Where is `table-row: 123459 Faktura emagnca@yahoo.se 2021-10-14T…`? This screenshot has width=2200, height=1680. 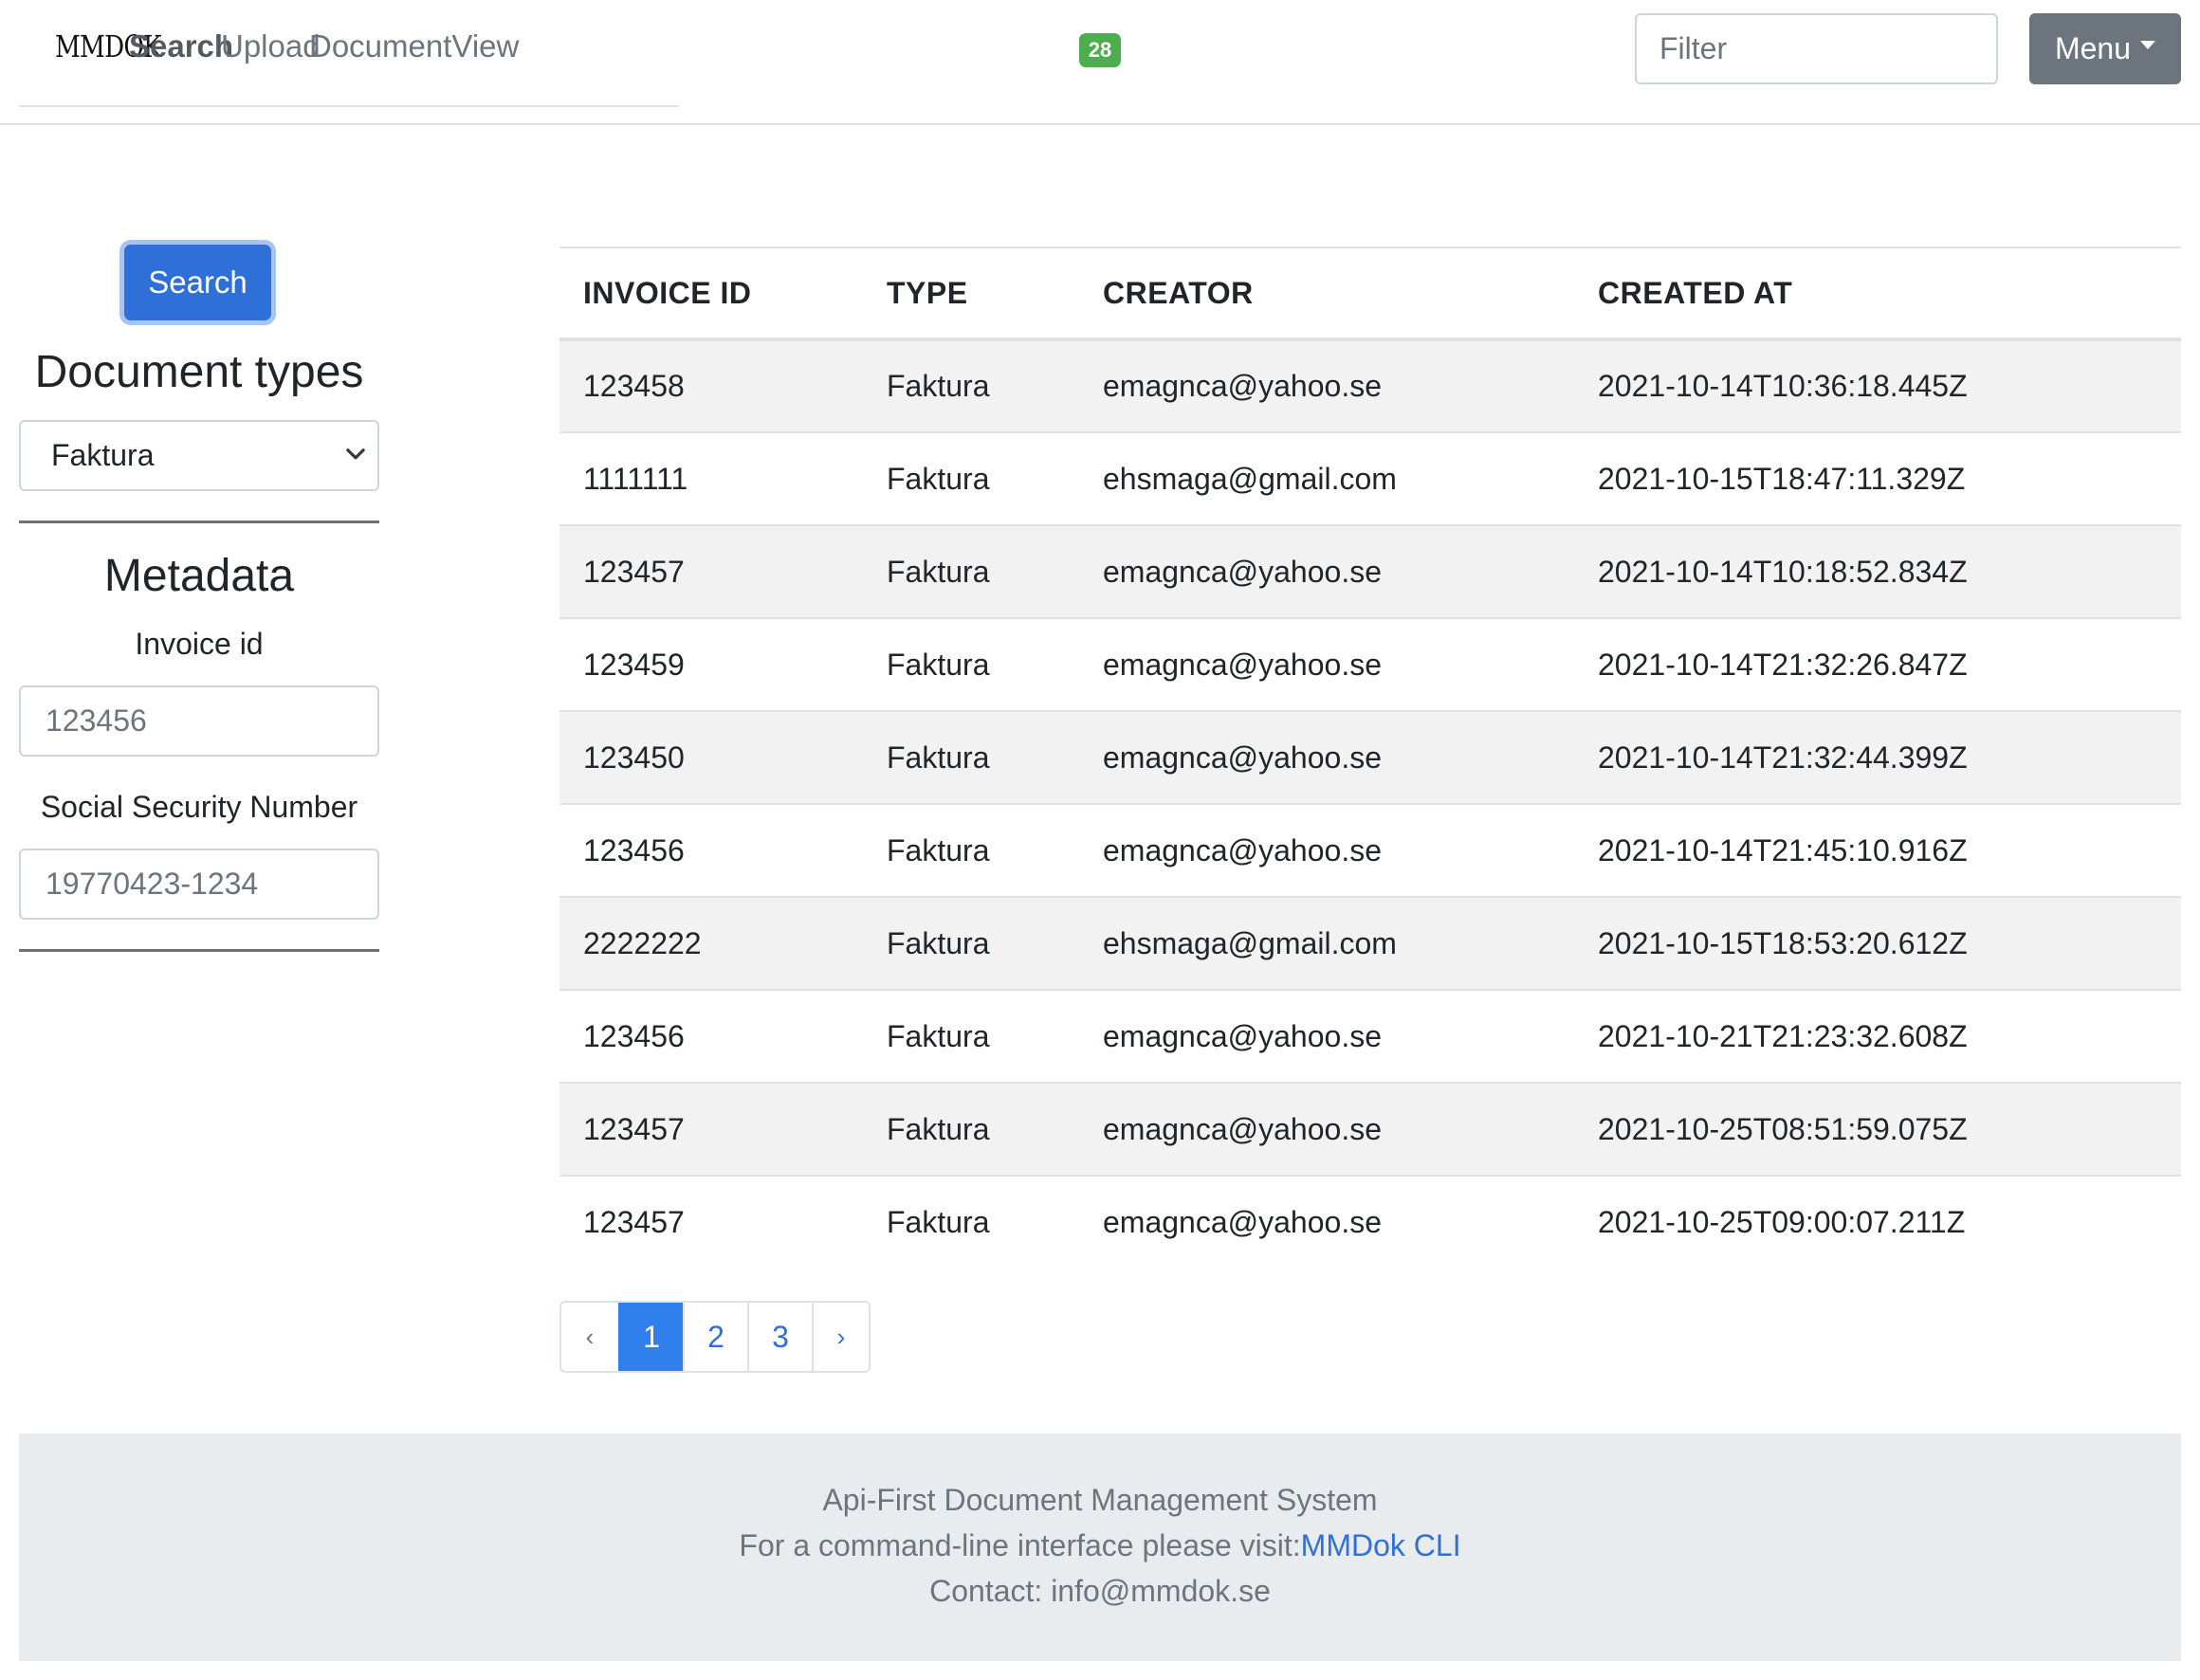
table-row: 123459 Faktura emagnca@yahoo.se 2021-10-14T… is located at coordinates (1370, 664).